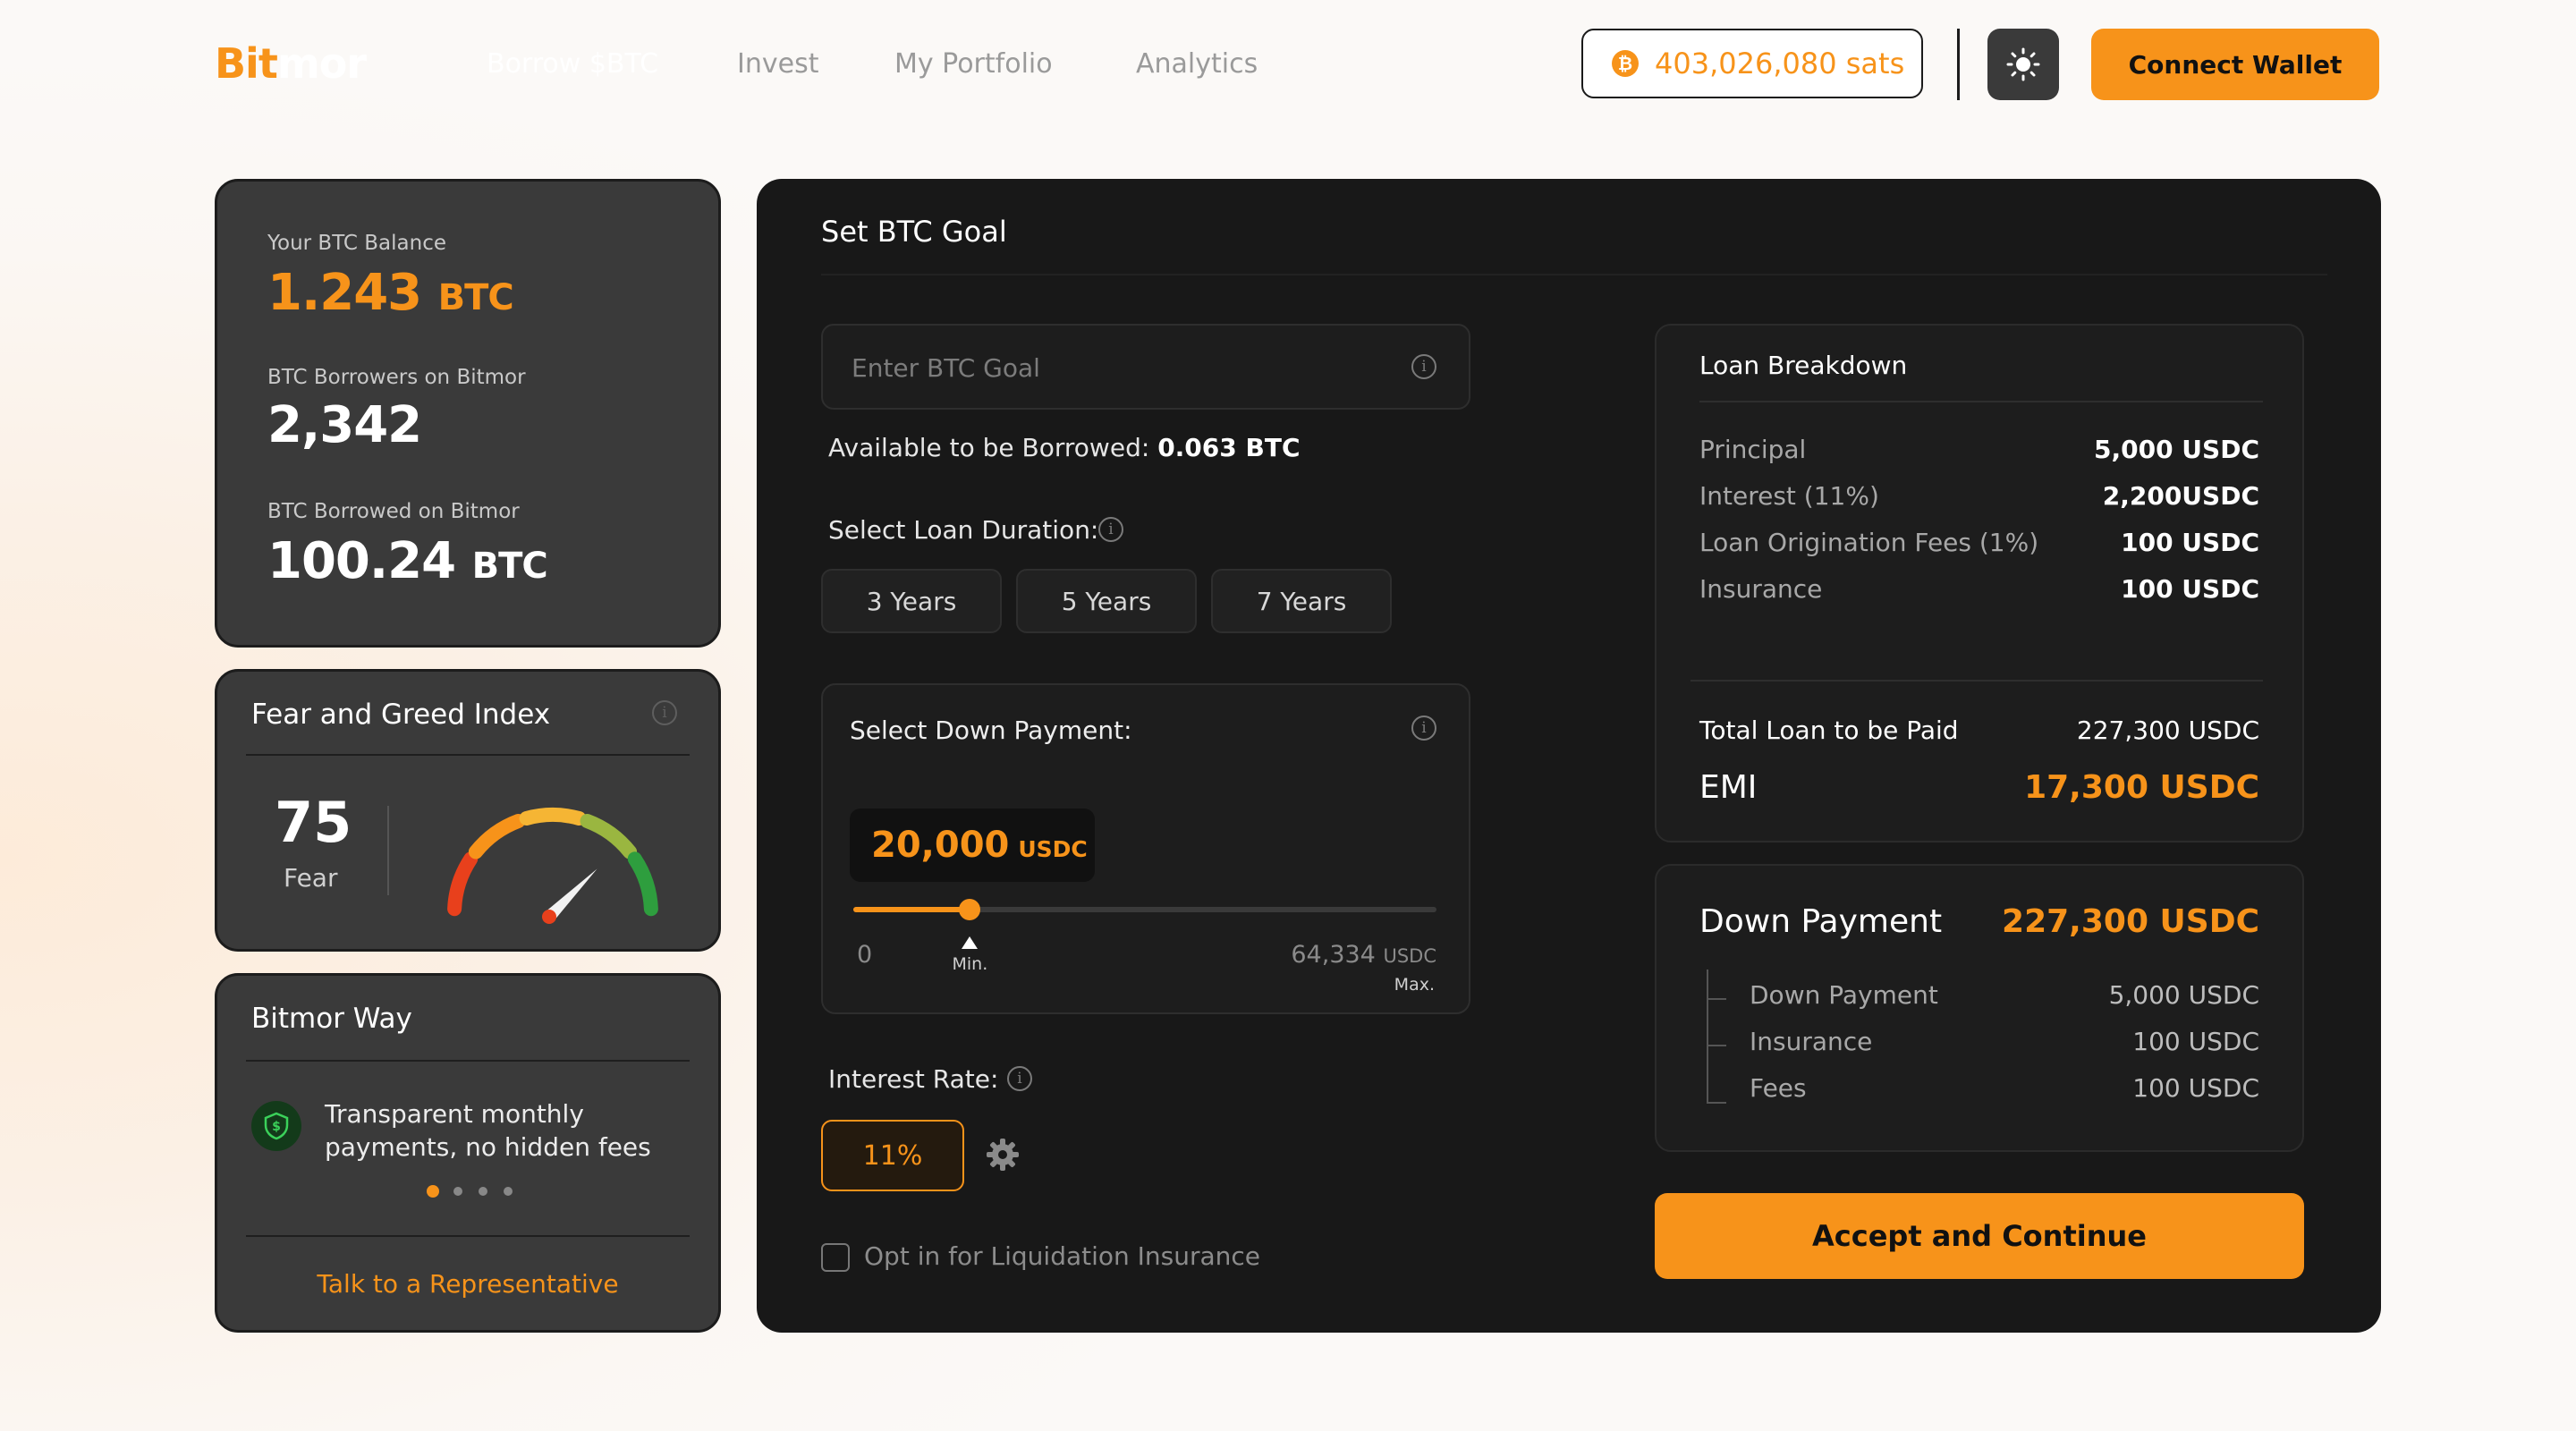 This screenshot has width=2576, height=1431. I want to click on down-payment-label: Select Down Payment:, so click(991, 731).